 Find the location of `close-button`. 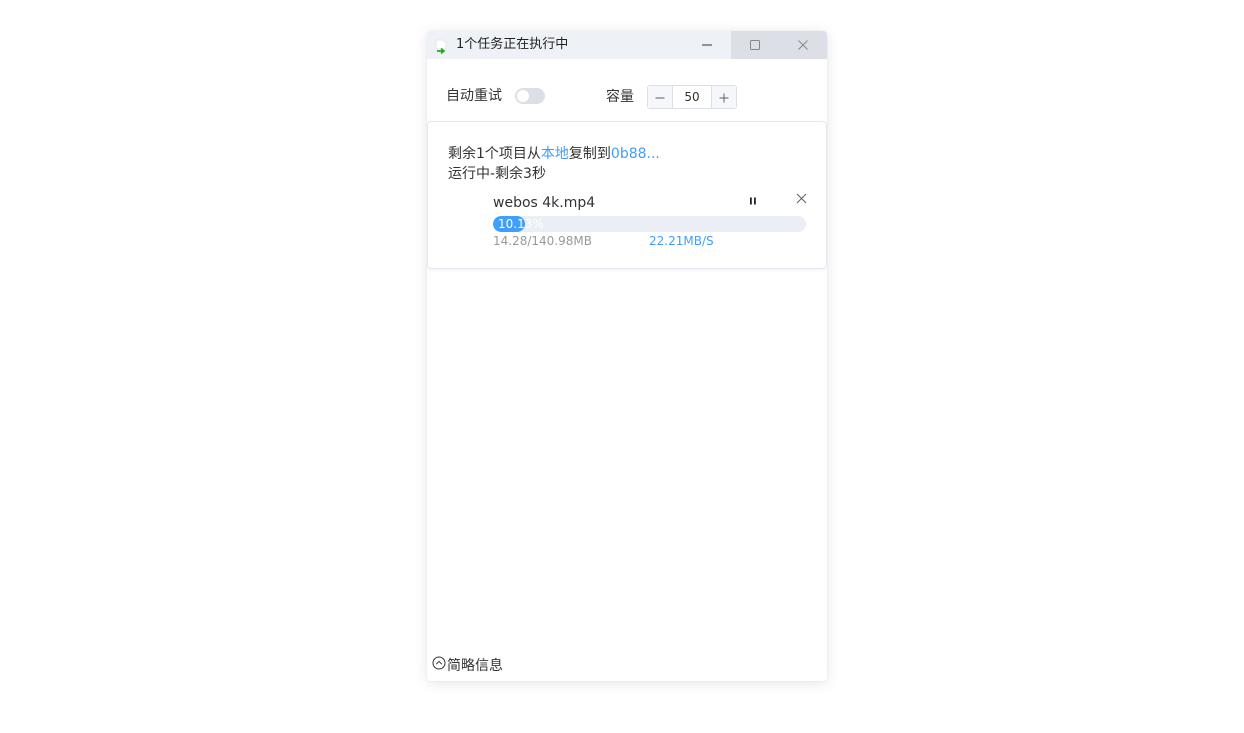

close-button is located at coordinates (803, 45).